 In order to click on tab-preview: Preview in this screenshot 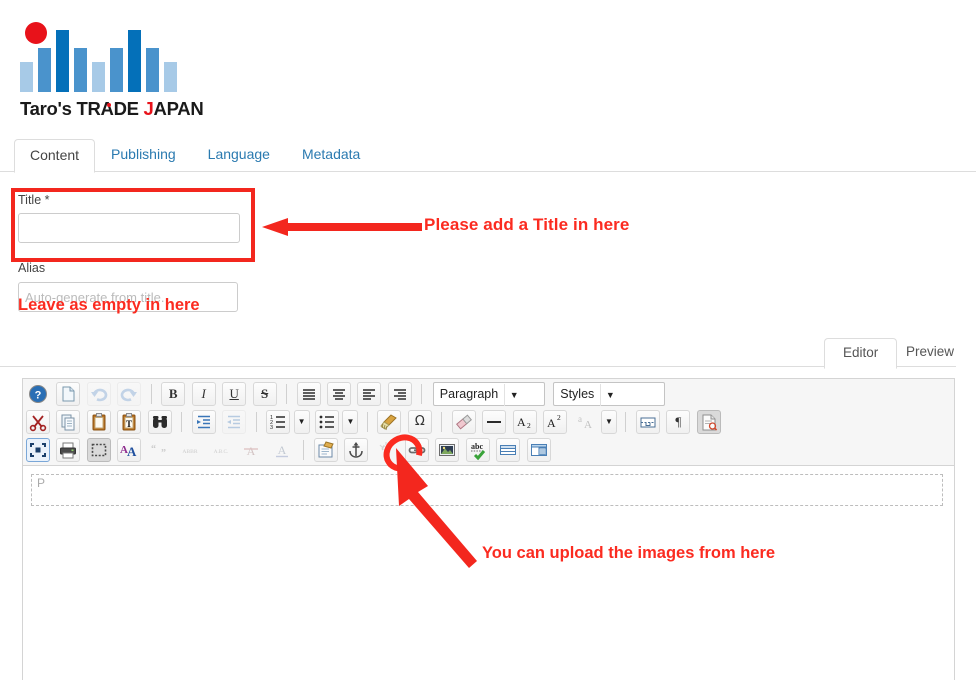, I will do `click(930, 352)`.